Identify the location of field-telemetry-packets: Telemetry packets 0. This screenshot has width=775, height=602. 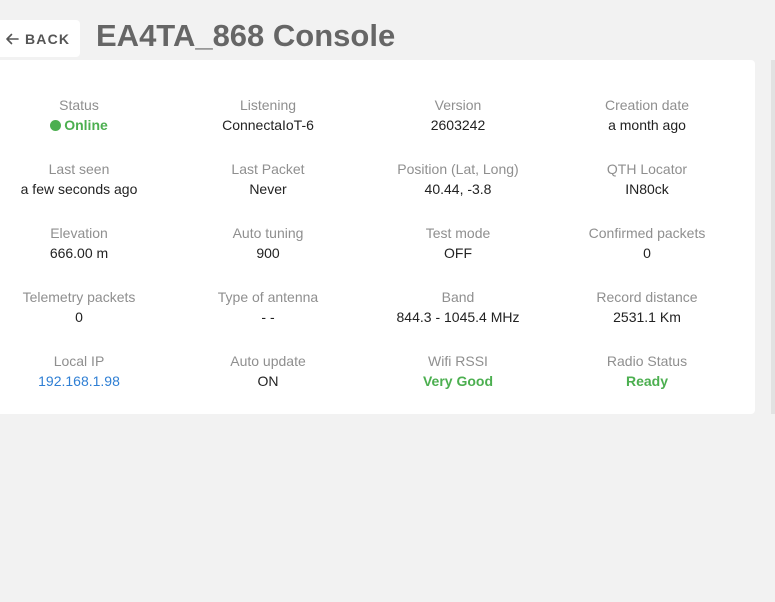
(87, 307).